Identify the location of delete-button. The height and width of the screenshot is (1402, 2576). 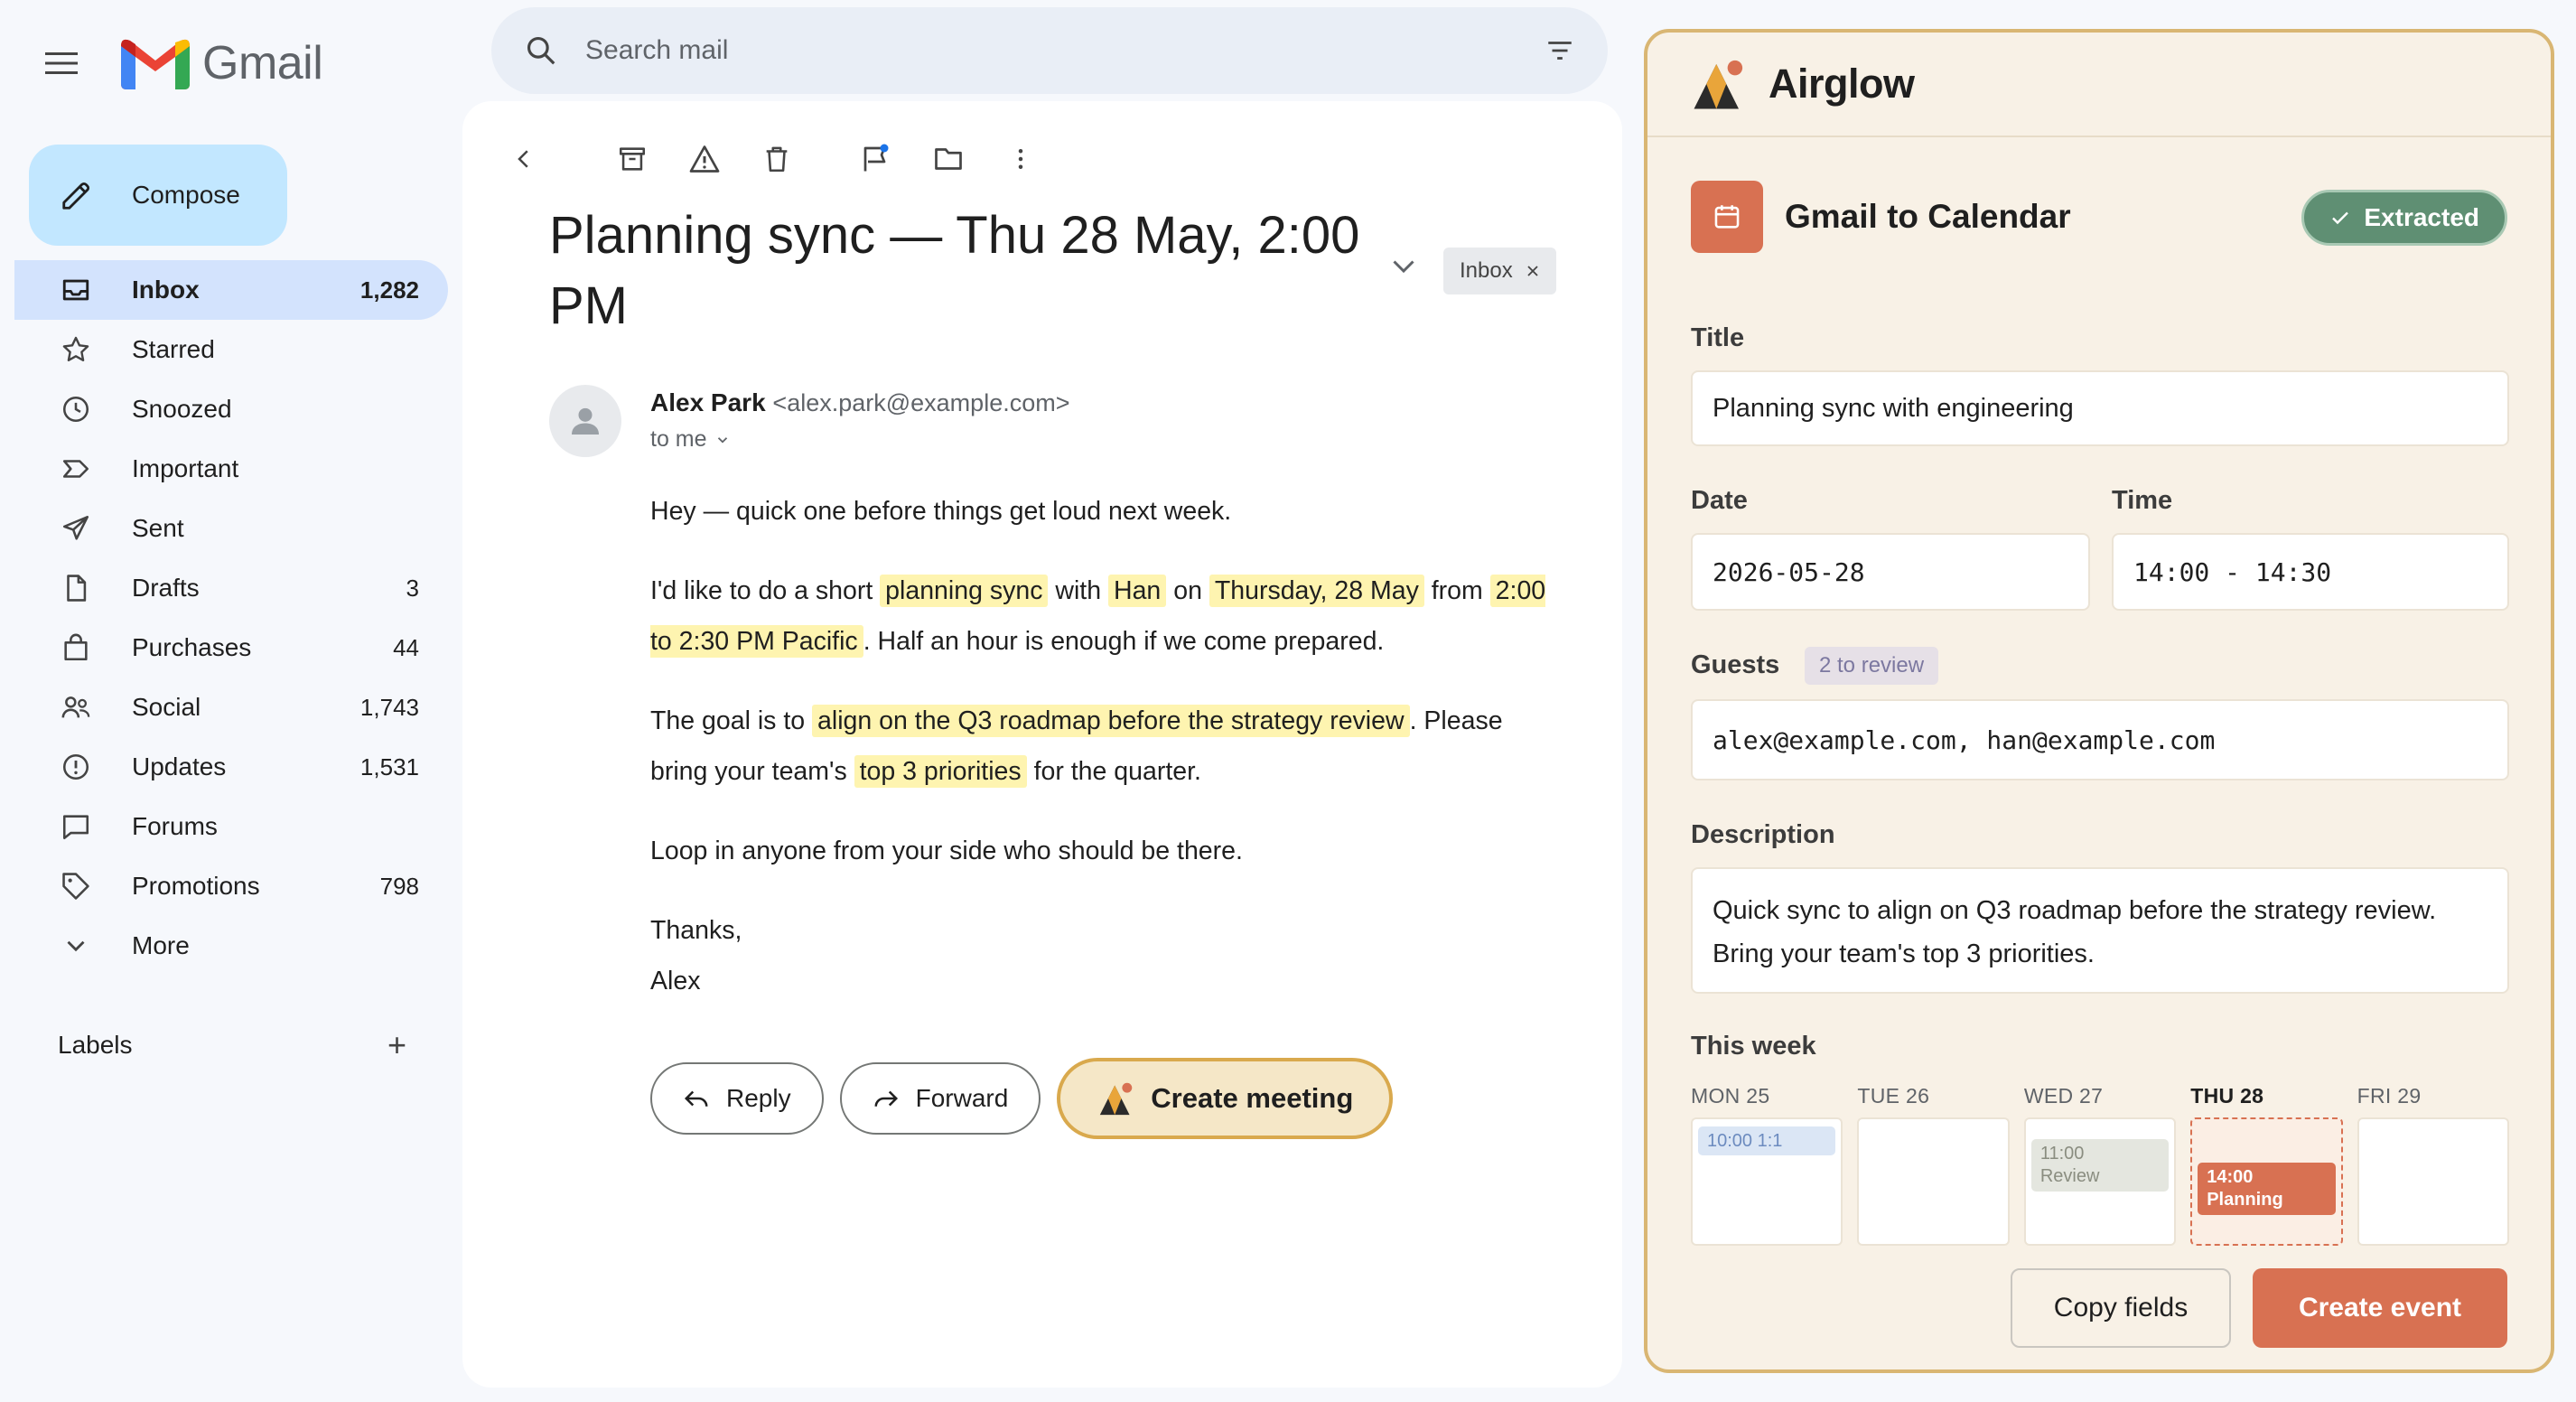
(777, 159).